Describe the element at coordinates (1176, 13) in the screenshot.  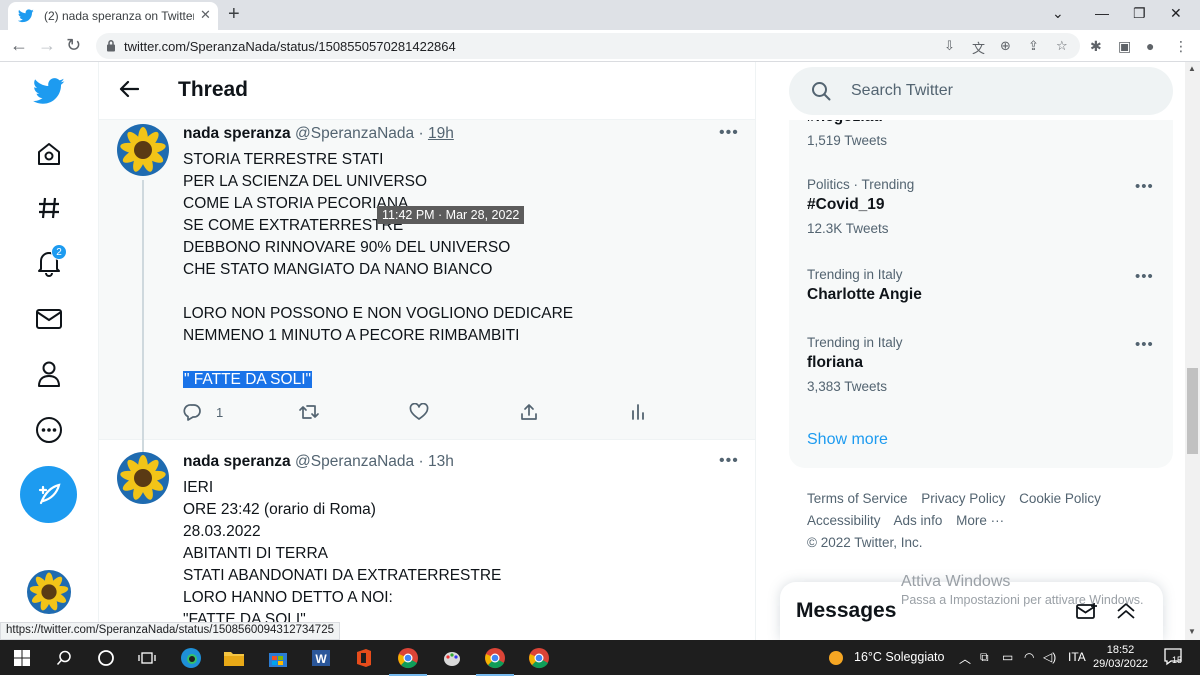
I see `window-close-icon: ✕` at that location.